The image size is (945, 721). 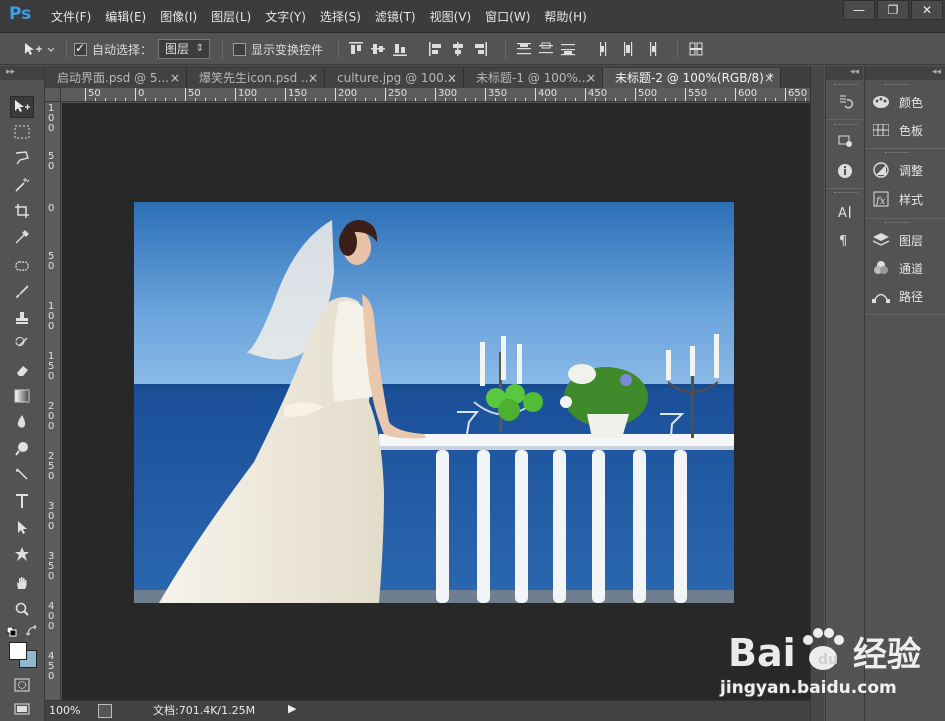 I want to click on distribute-hcenter-icon, so click(x=628, y=49).